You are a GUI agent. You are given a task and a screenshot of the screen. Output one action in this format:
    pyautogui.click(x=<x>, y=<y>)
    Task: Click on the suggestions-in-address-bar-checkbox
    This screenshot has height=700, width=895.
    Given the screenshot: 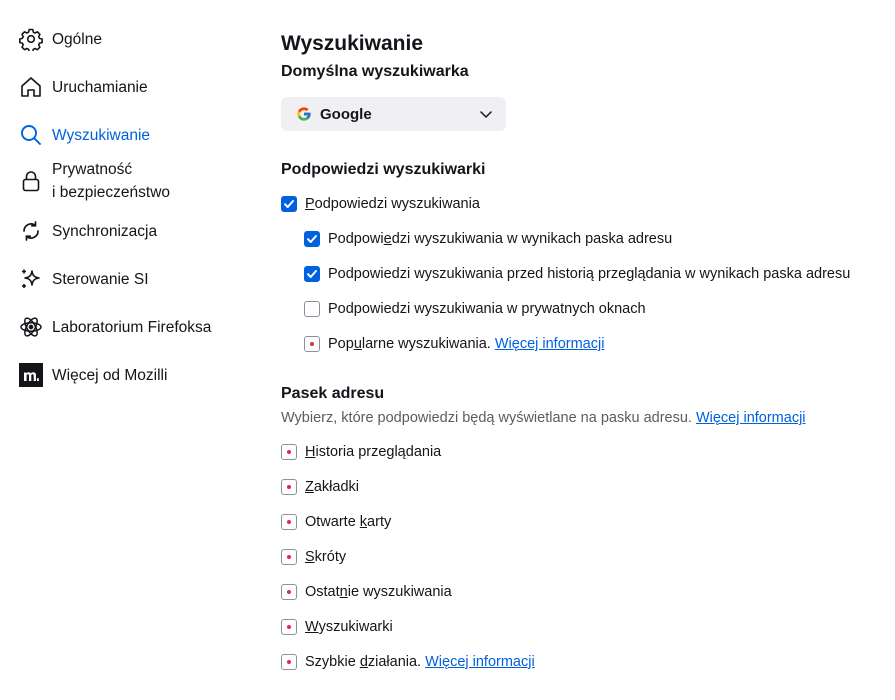 What is the action you would take?
    pyautogui.click(x=312, y=239)
    